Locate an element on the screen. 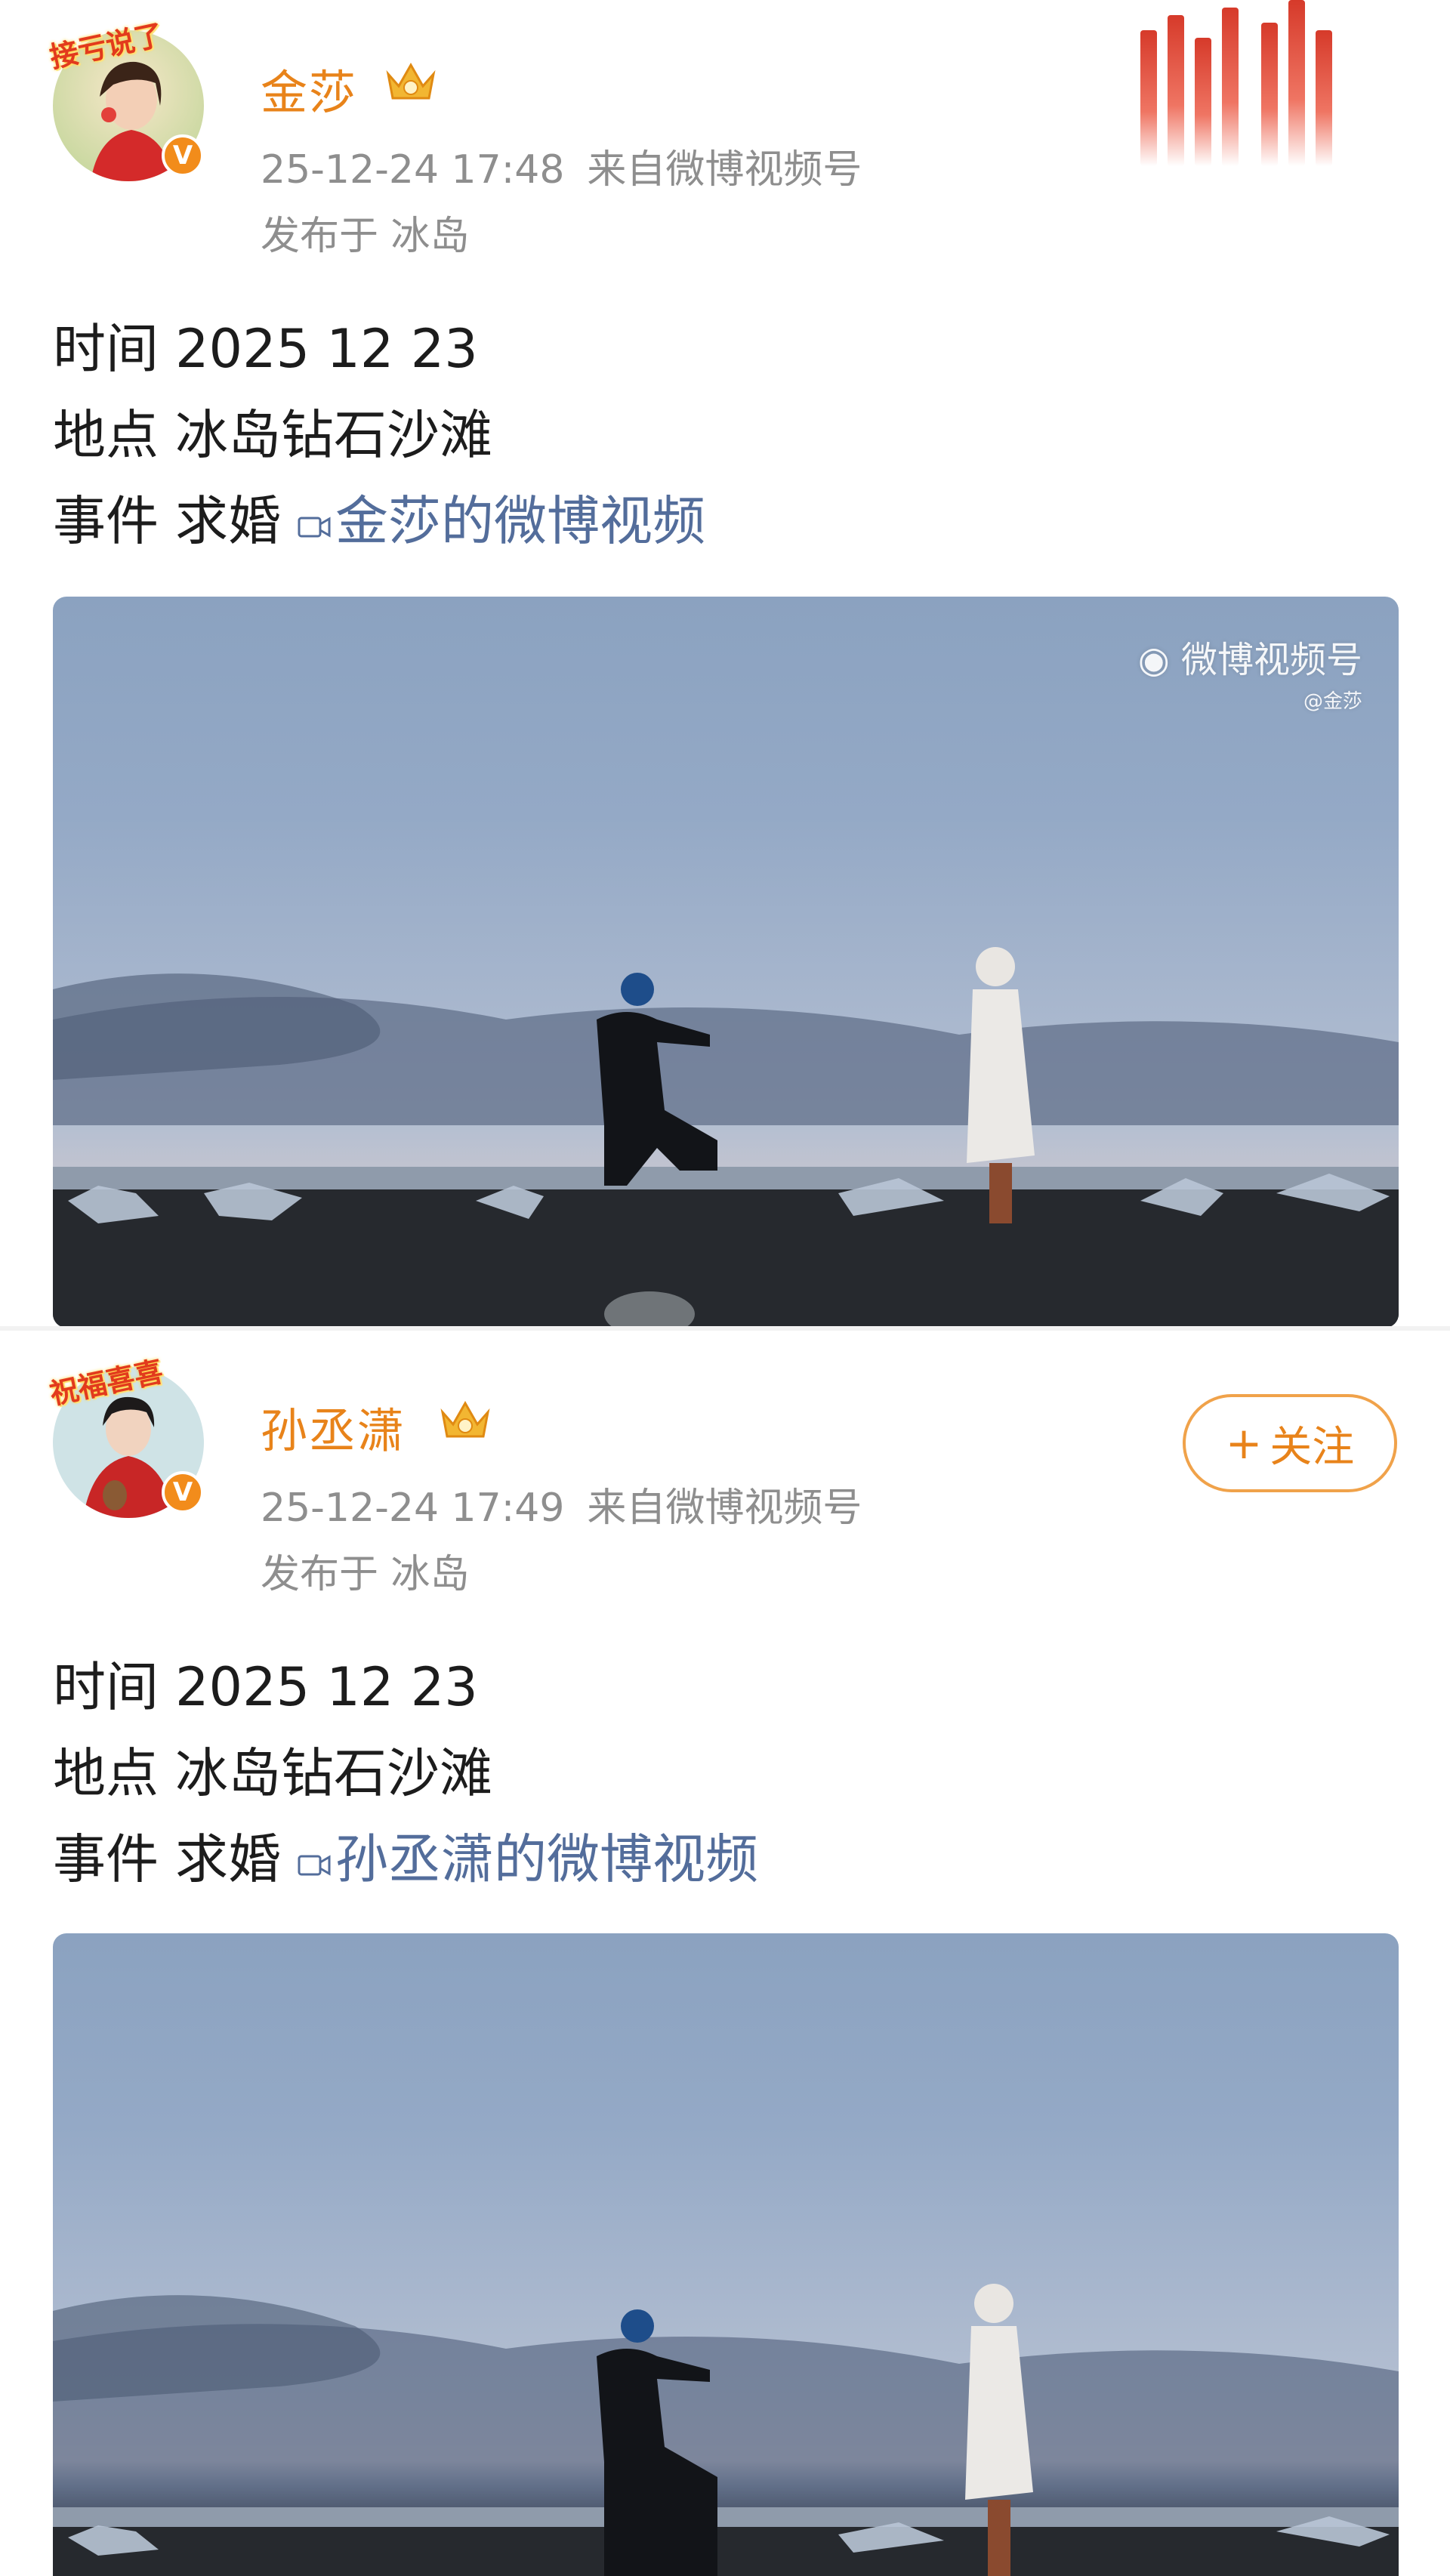 The height and width of the screenshot is (2576, 1450). post-line-event: 事件 求婚 孙丞潇的微博视频 is located at coordinates (405, 1855).